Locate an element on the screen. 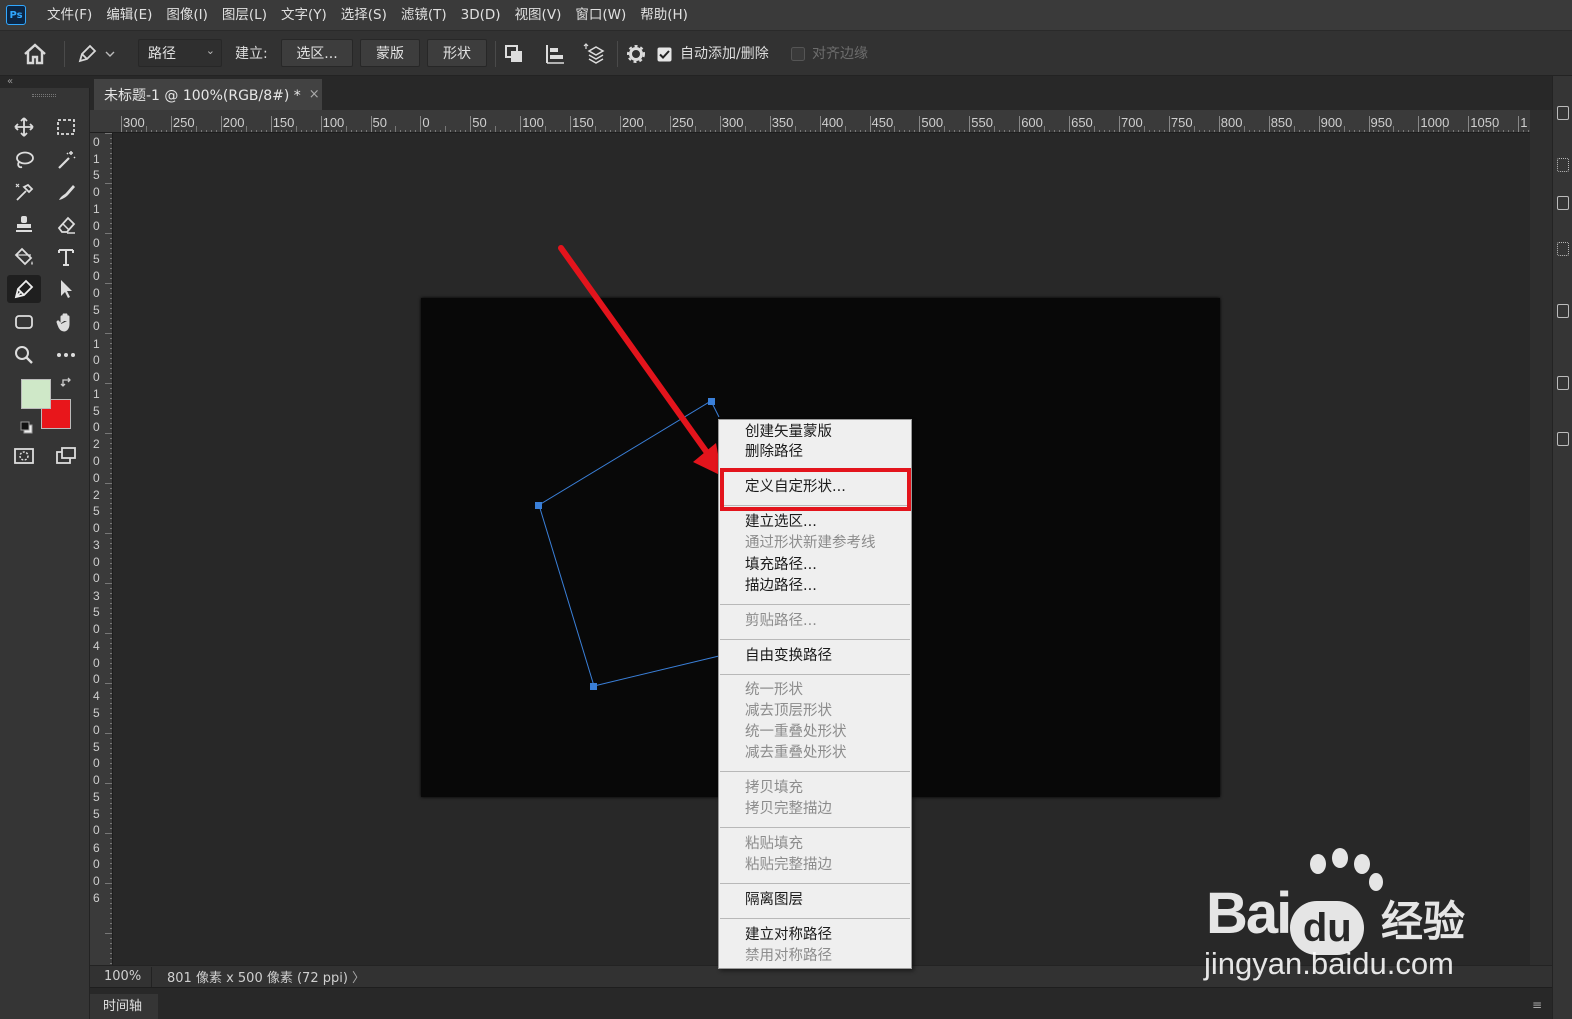  panel-grip is located at coordinates (44, 95).